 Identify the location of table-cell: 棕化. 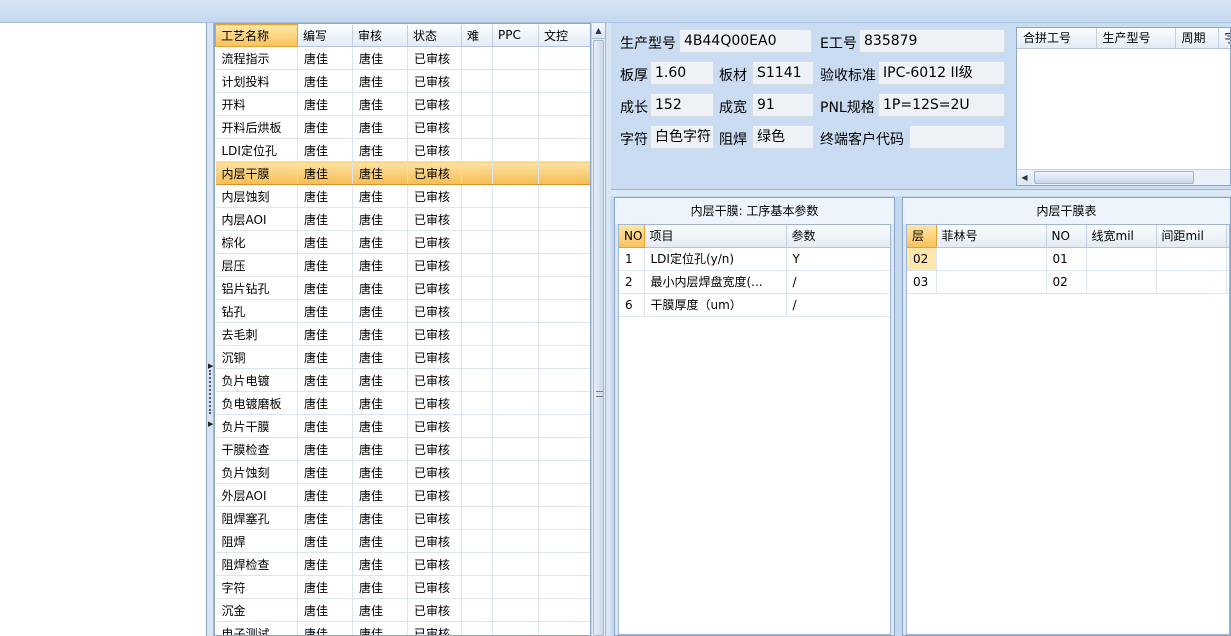
(256, 242).